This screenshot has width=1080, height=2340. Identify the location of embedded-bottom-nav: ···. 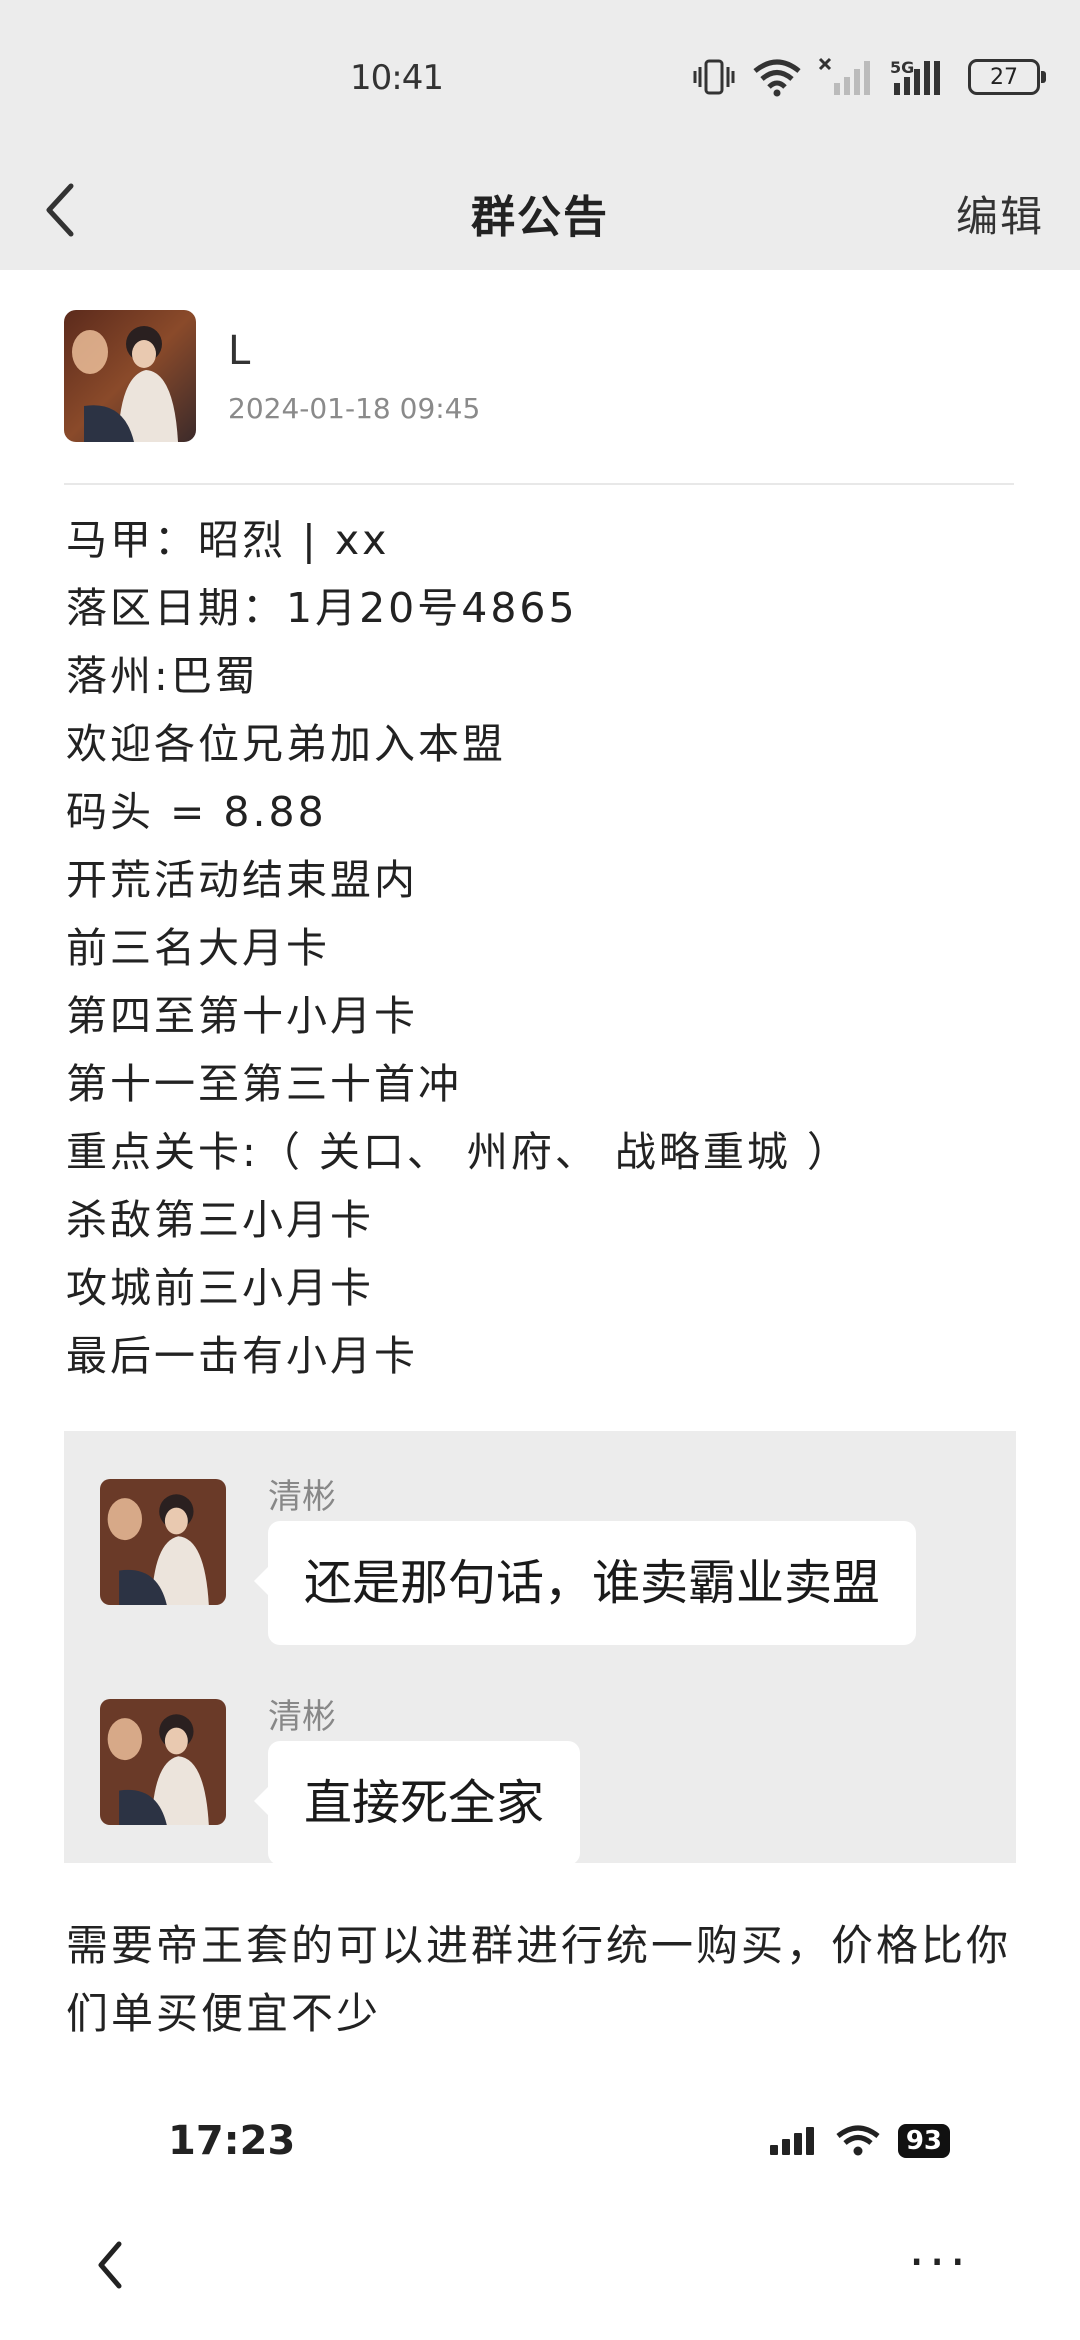
(540, 2265).